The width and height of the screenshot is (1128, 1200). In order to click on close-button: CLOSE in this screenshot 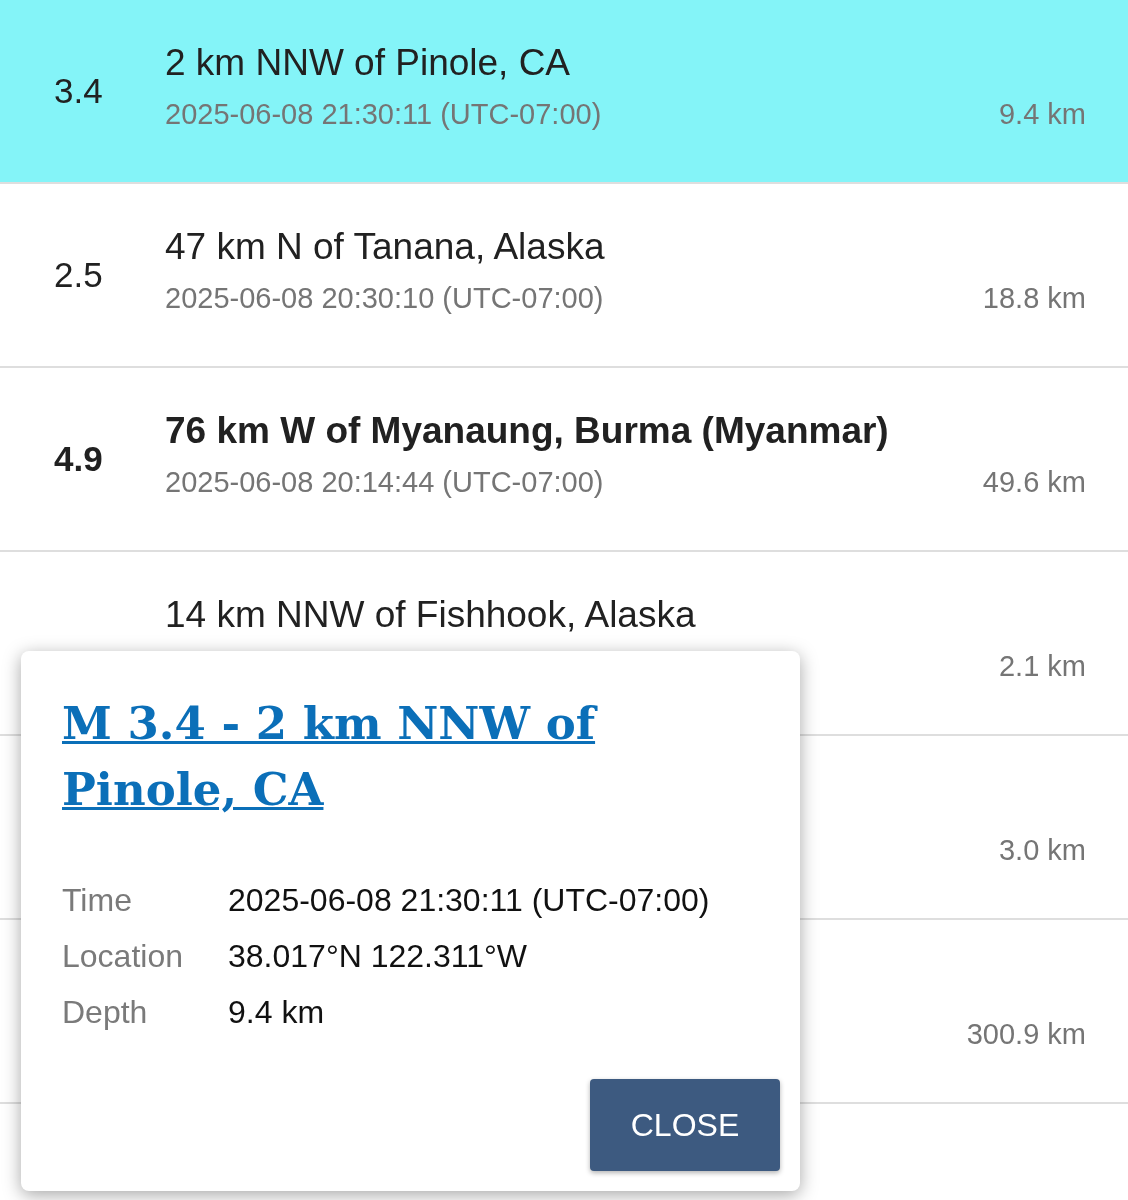, I will do `click(685, 1125)`.